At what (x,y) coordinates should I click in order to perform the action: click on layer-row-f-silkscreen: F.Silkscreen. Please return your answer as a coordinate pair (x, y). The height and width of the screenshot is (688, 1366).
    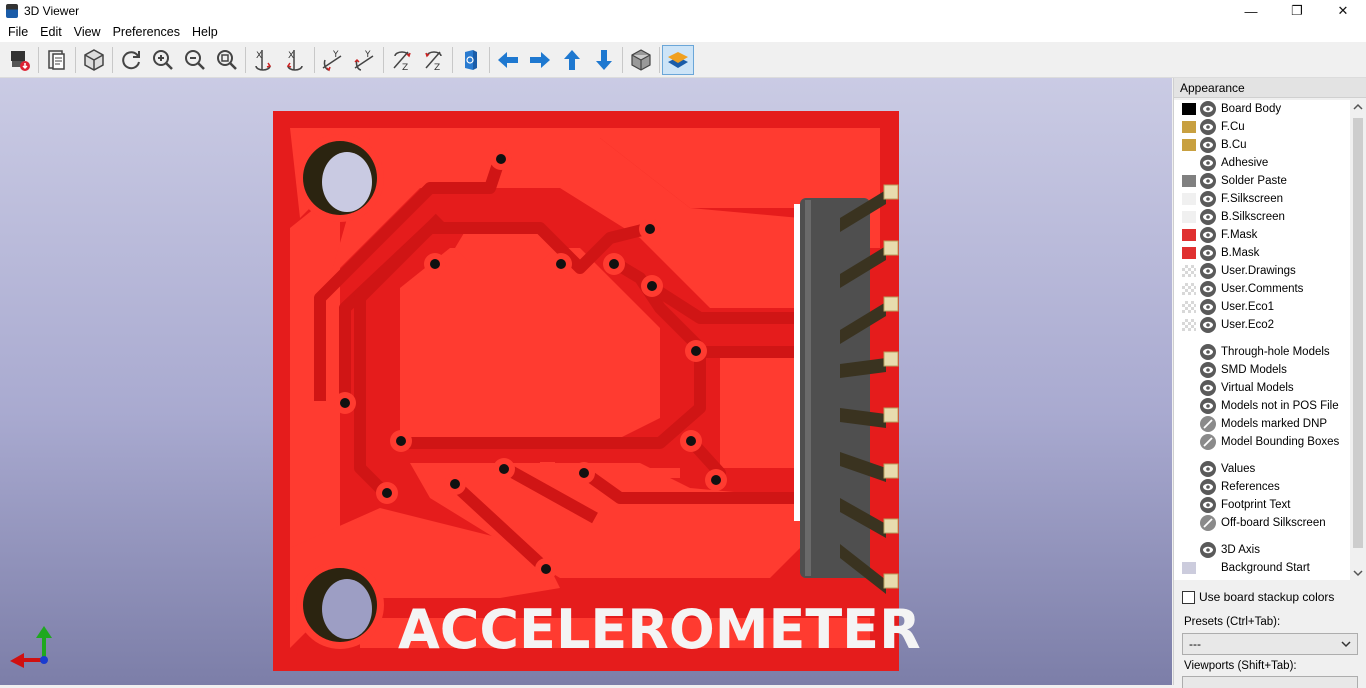
    Looking at the image, I should click on (1262, 199).